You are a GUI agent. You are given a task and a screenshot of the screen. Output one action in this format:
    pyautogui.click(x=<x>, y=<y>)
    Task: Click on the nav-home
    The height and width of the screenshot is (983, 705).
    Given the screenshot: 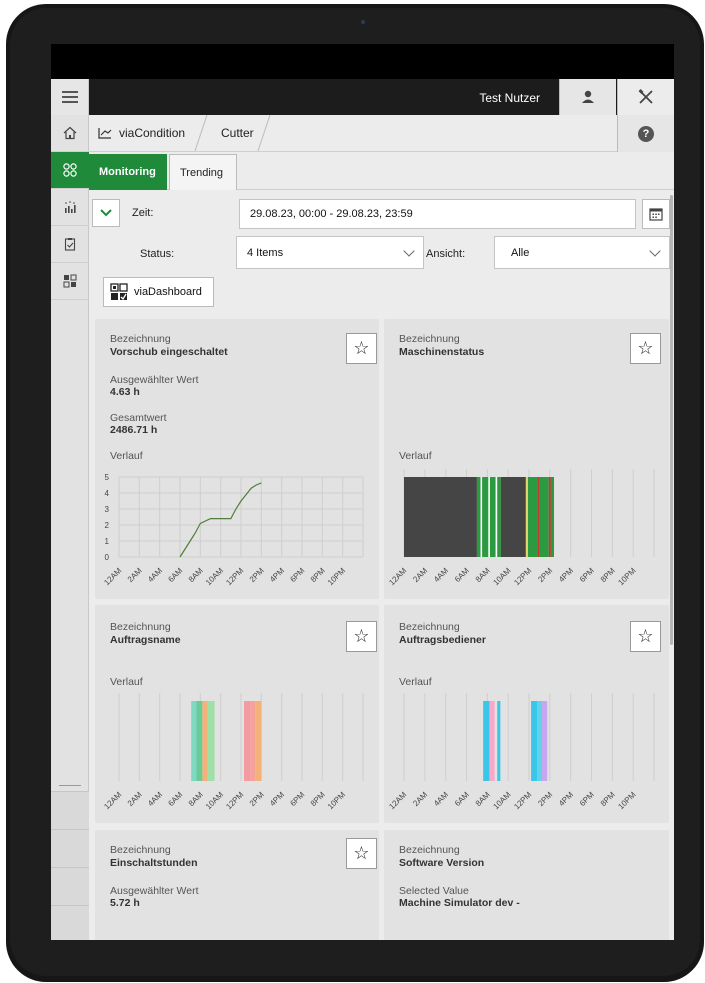 What is the action you would take?
    pyautogui.click(x=70, y=133)
    